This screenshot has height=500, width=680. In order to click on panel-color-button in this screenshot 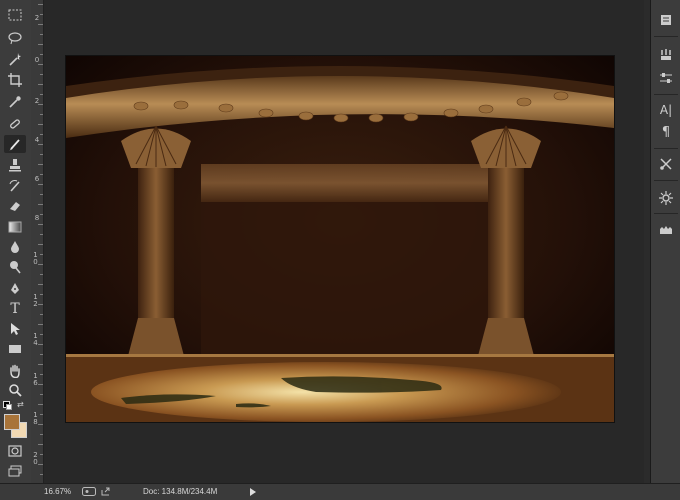, I will do `click(666, 198)`.